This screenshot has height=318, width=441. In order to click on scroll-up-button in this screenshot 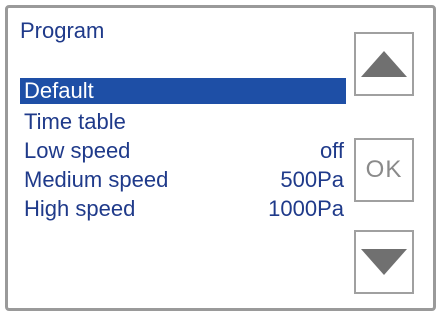, I will do `click(384, 64)`.